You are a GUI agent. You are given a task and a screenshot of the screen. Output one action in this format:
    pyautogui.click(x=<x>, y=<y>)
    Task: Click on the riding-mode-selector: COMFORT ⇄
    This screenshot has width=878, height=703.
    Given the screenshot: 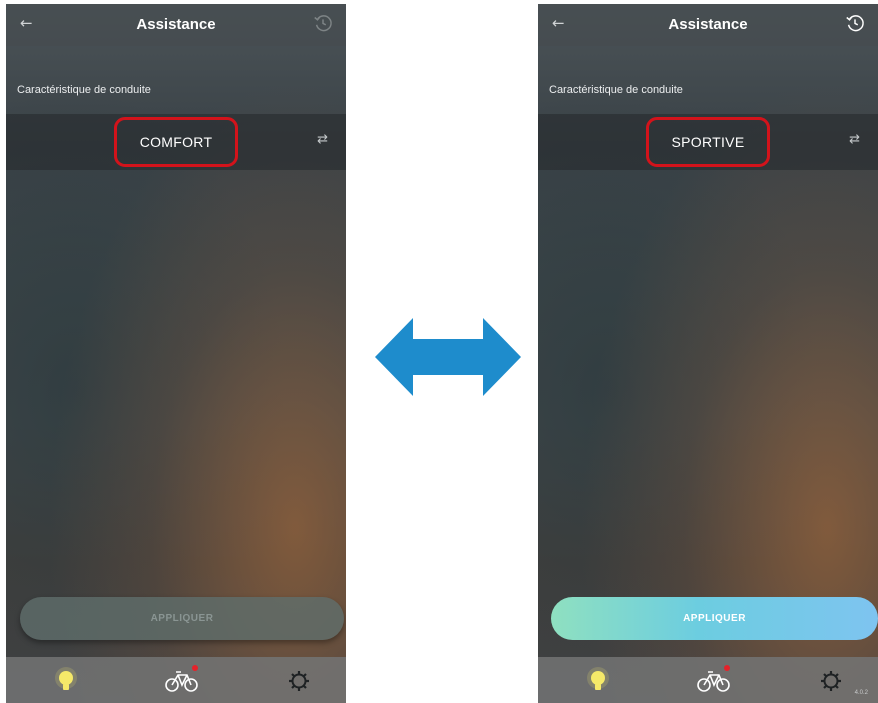 What is the action you would take?
    pyautogui.click(x=176, y=142)
    